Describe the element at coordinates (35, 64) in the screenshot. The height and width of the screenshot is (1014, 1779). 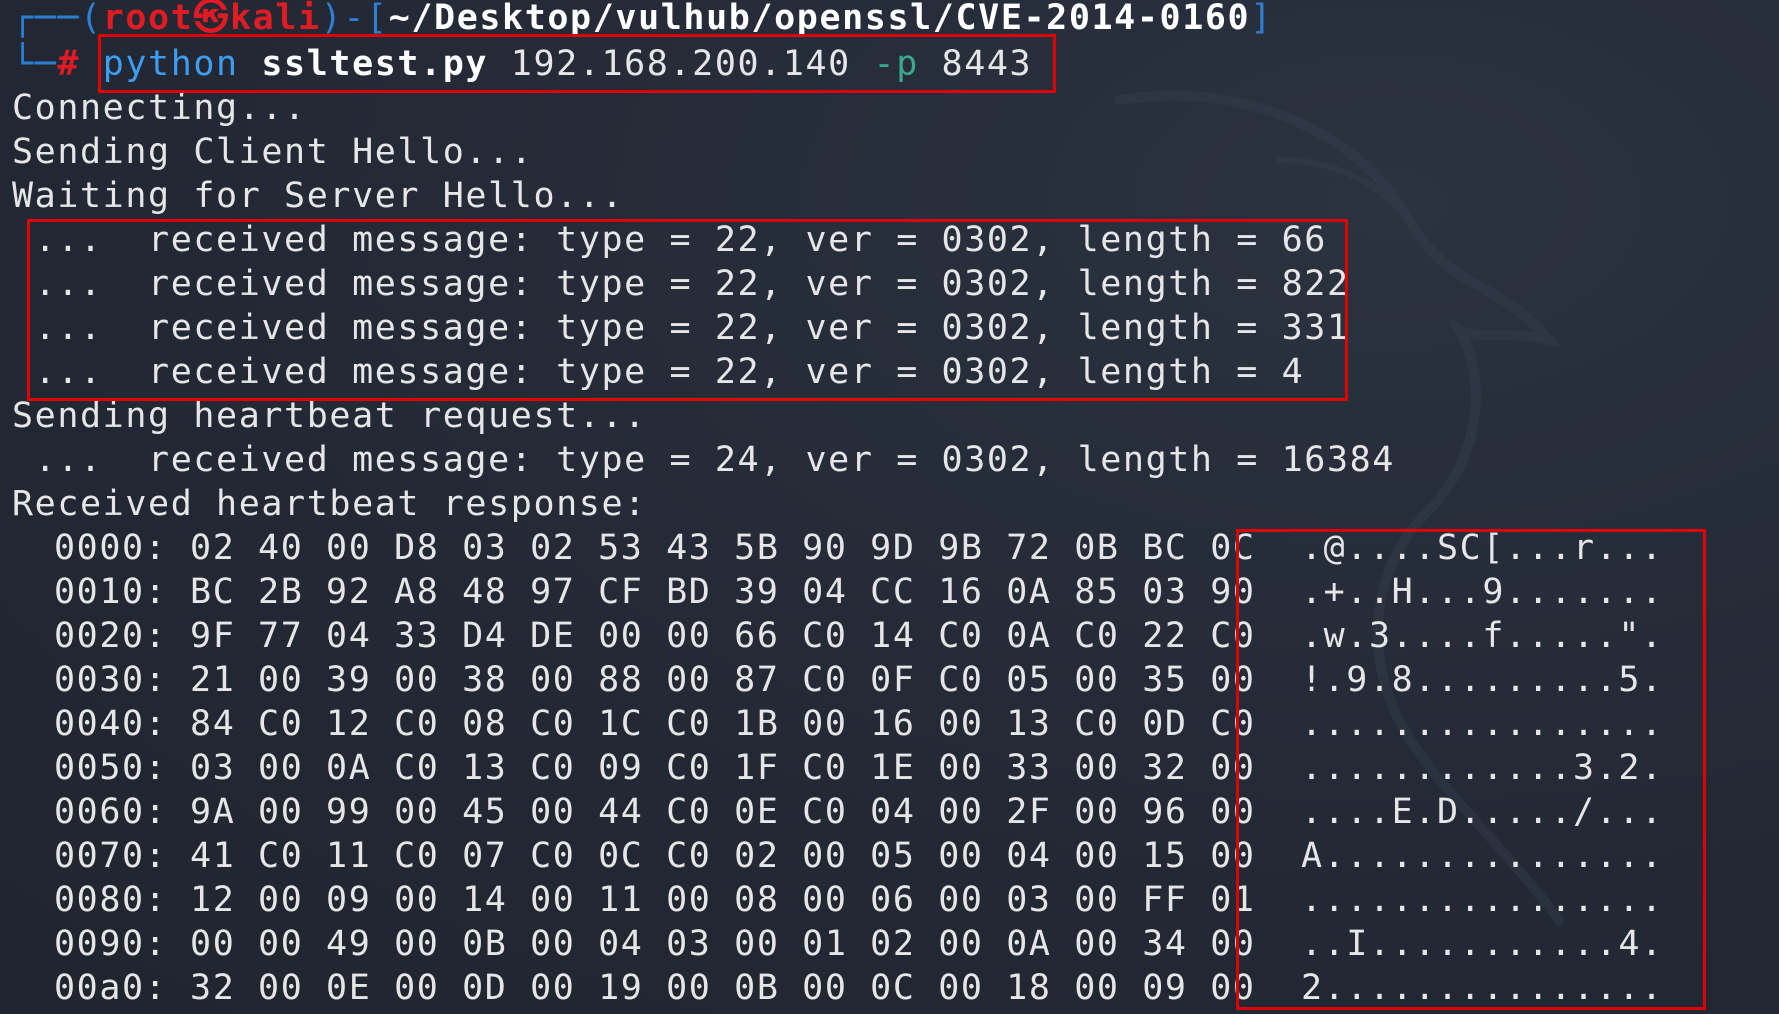
I see `prompt-corner-bottom: └─` at that location.